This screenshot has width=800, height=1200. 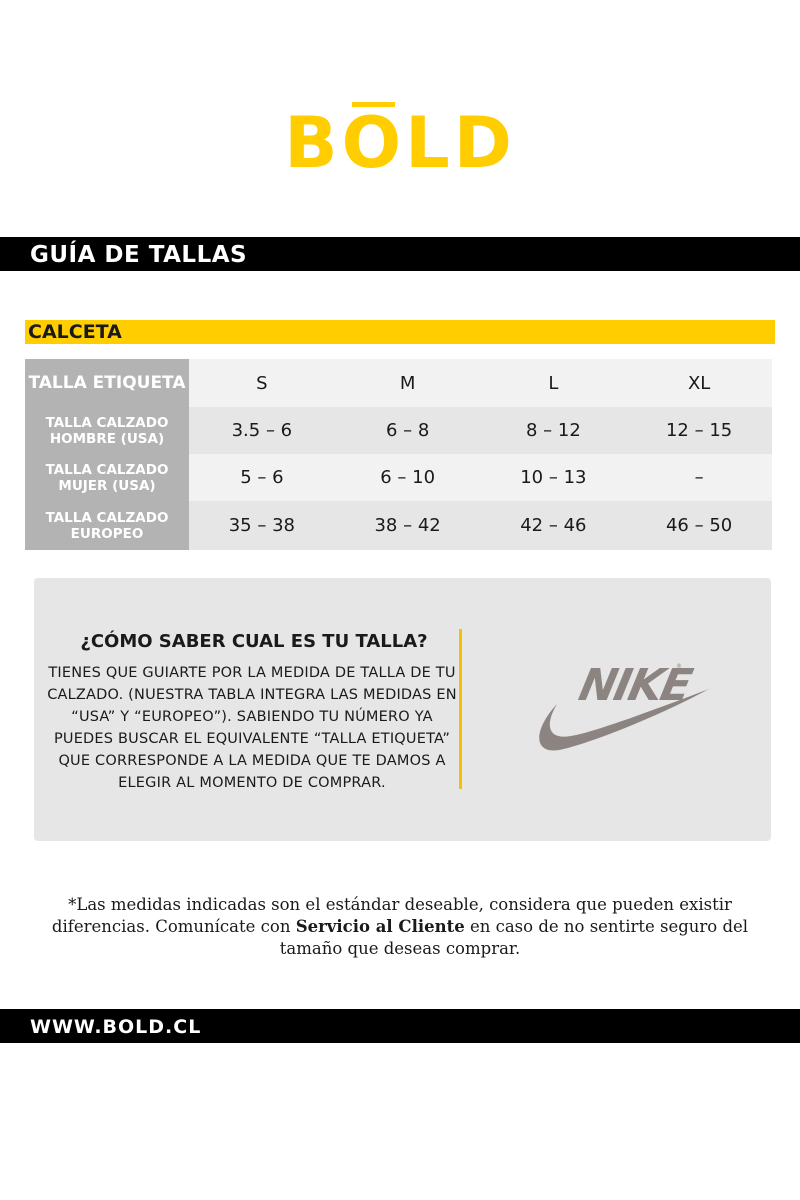 I want to click on website-link: WWW.BOLD.CL, so click(x=115, y=1027).